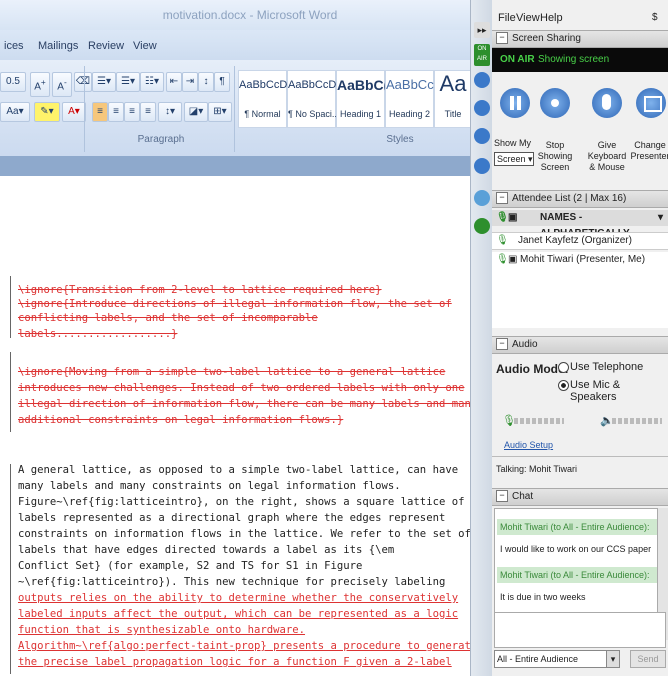  I want to click on bullets-icon: ☰▾, so click(104, 82).